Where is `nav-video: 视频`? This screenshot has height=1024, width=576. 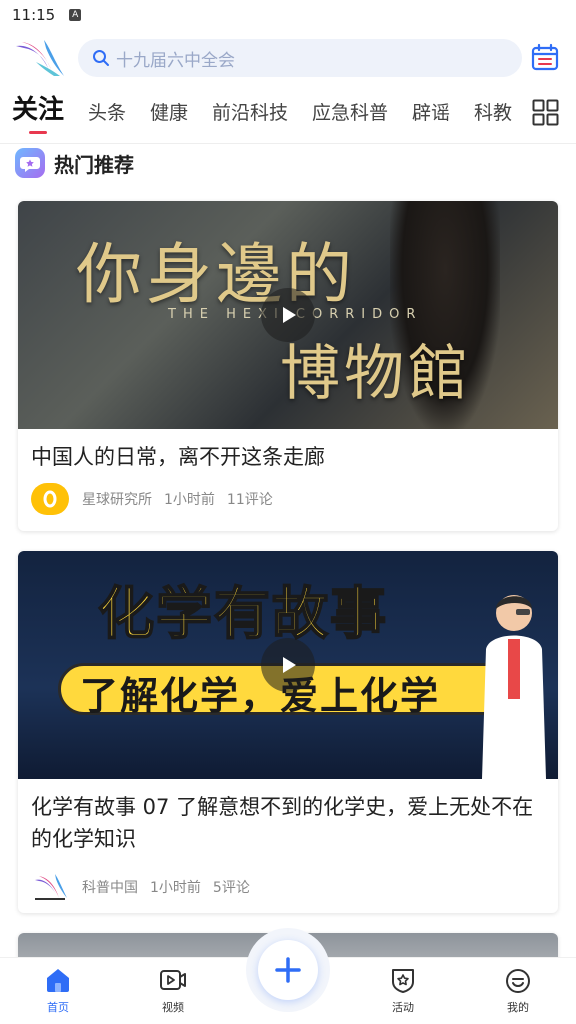
nav-video: 视频 is located at coordinates (173, 990).